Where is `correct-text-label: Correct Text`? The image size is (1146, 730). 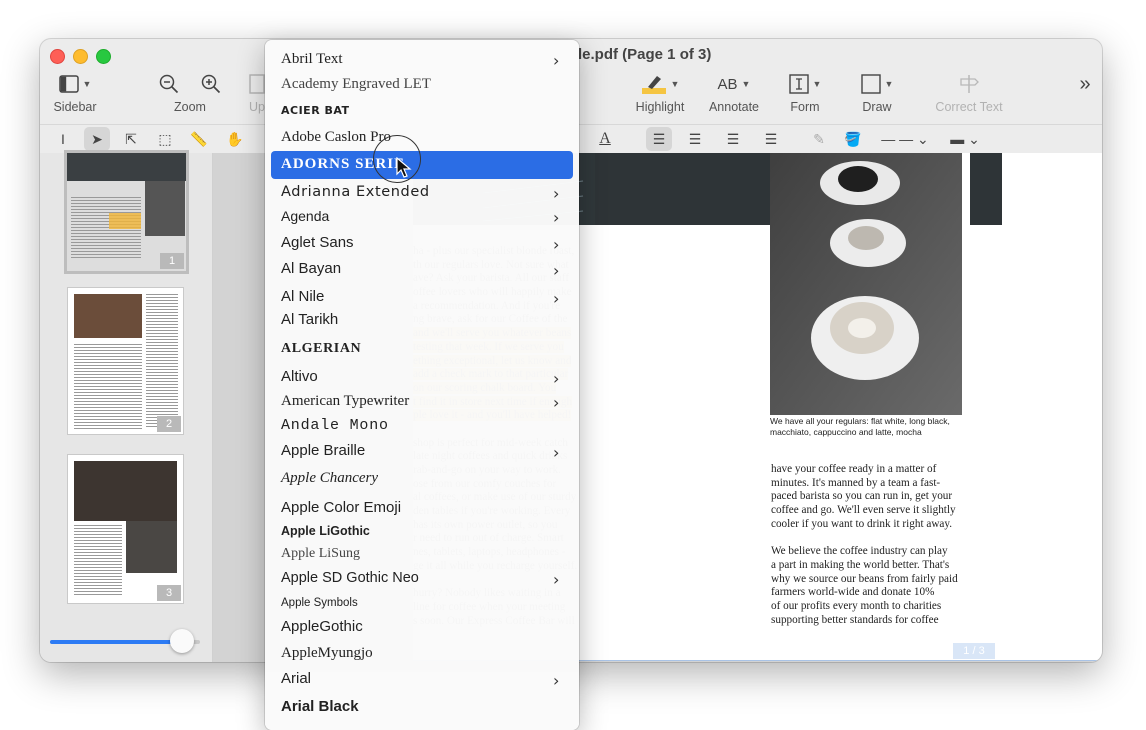 correct-text-label: Correct Text is located at coordinates (969, 107).